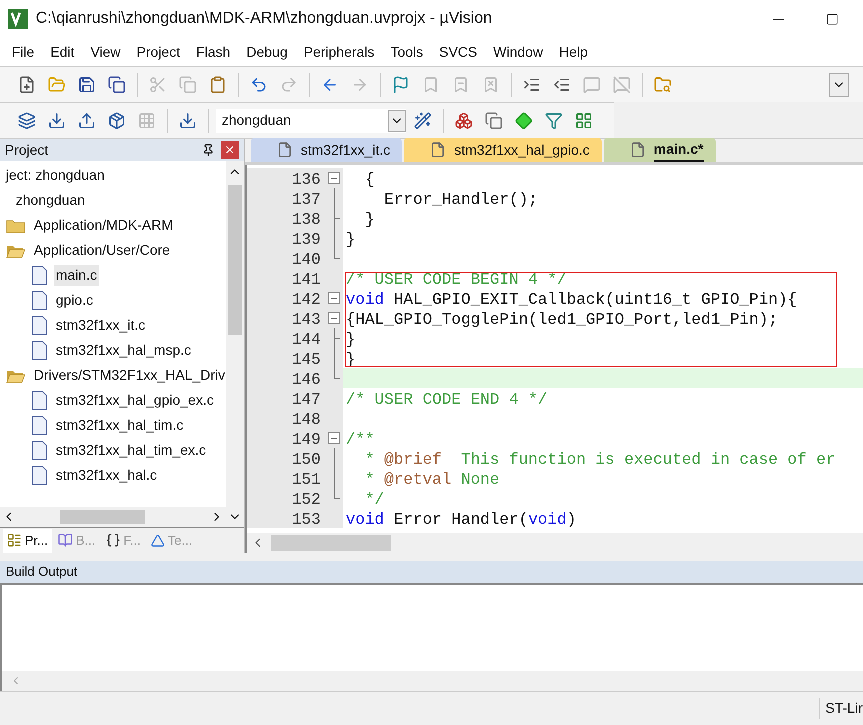 The image size is (863, 725). I want to click on close-button, so click(230, 150).